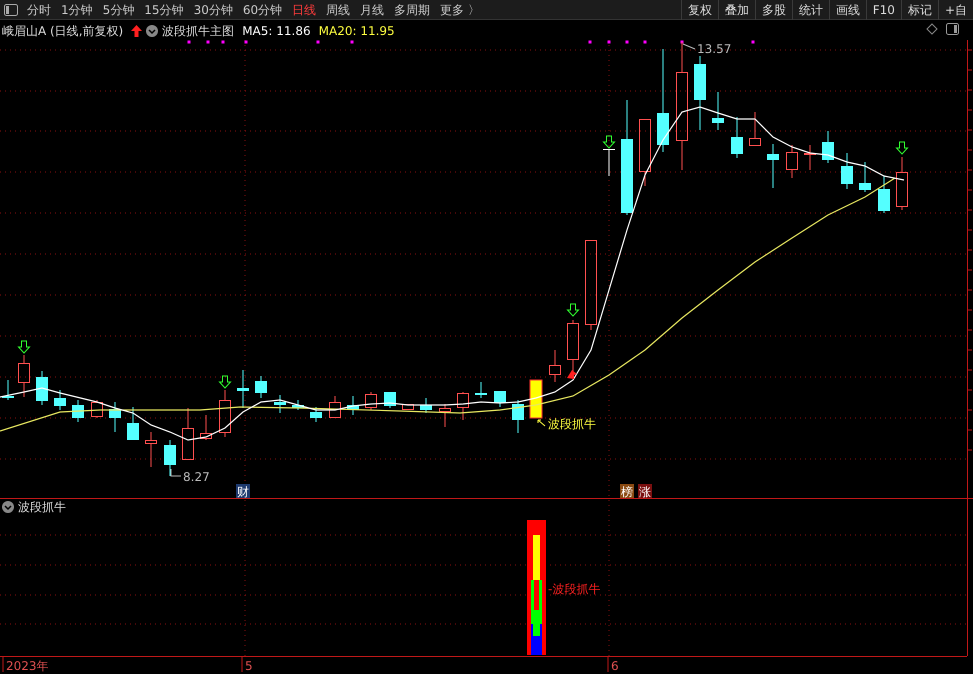 The height and width of the screenshot is (674, 973). I want to click on period-tab: 多周期, so click(412, 10).